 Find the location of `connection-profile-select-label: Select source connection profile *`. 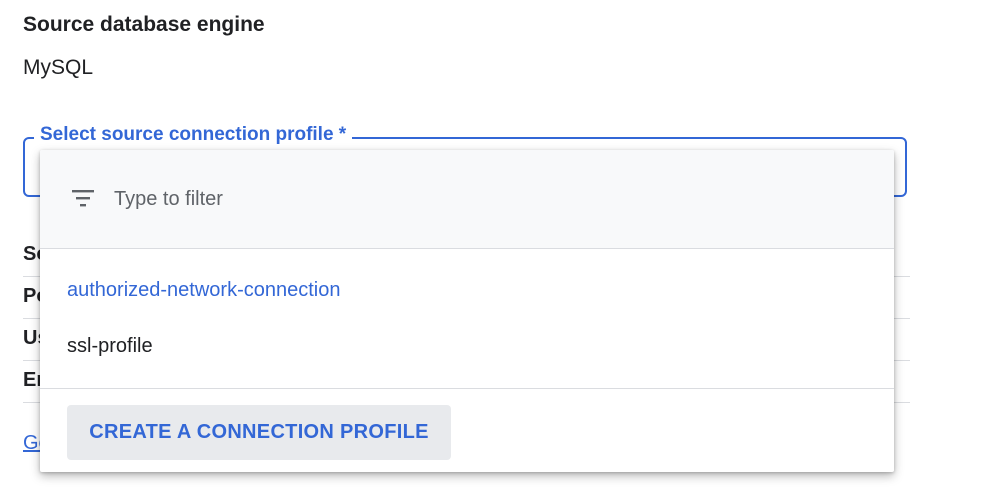

connection-profile-select-label: Select source connection profile * is located at coordinates (193, 135).